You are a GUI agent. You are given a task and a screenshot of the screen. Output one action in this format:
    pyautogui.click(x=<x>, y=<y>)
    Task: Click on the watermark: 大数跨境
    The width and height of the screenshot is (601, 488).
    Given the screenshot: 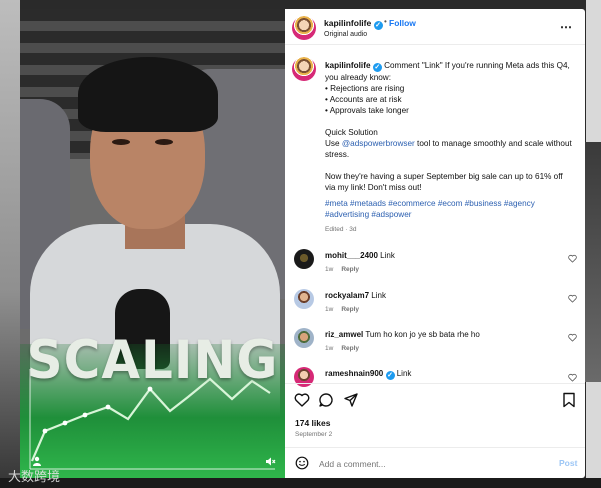 What is the action you would take?
    pyautogui.click(x=34, y=477)
    